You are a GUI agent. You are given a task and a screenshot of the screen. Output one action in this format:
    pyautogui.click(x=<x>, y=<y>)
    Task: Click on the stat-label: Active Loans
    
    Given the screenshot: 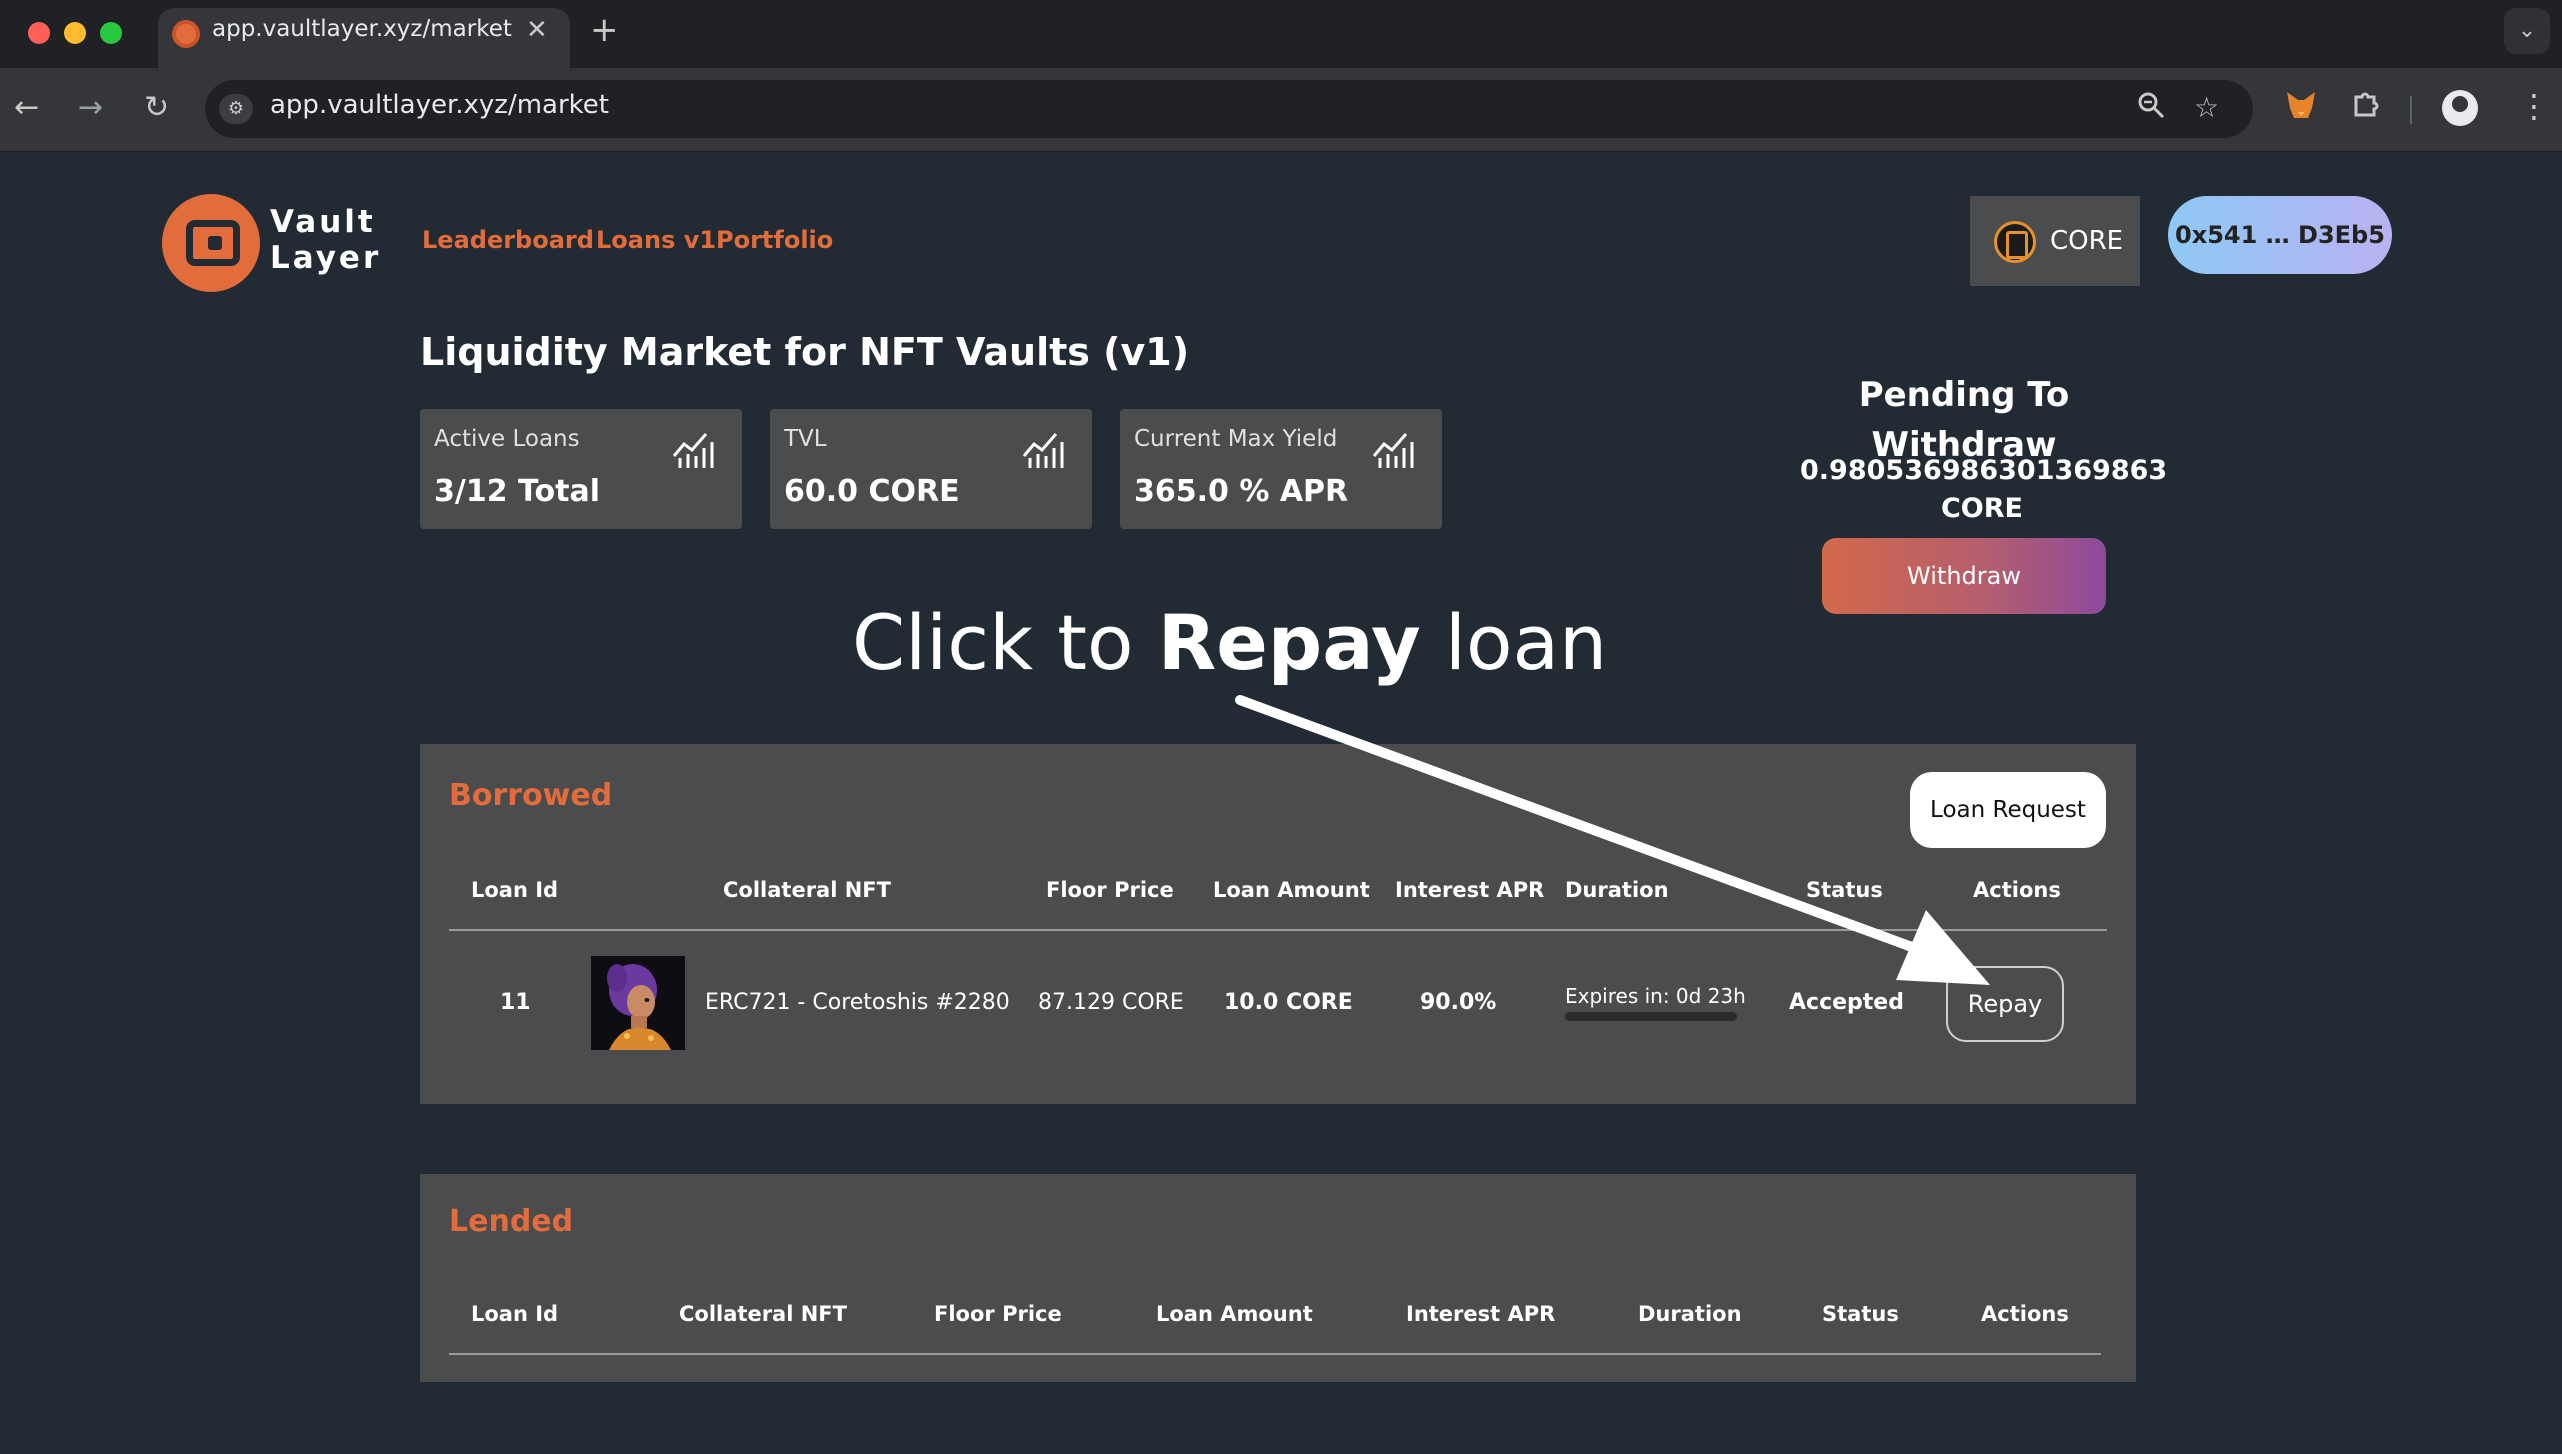 What is the action you would take?
    pyautogui.click(x=507, y=439)
    